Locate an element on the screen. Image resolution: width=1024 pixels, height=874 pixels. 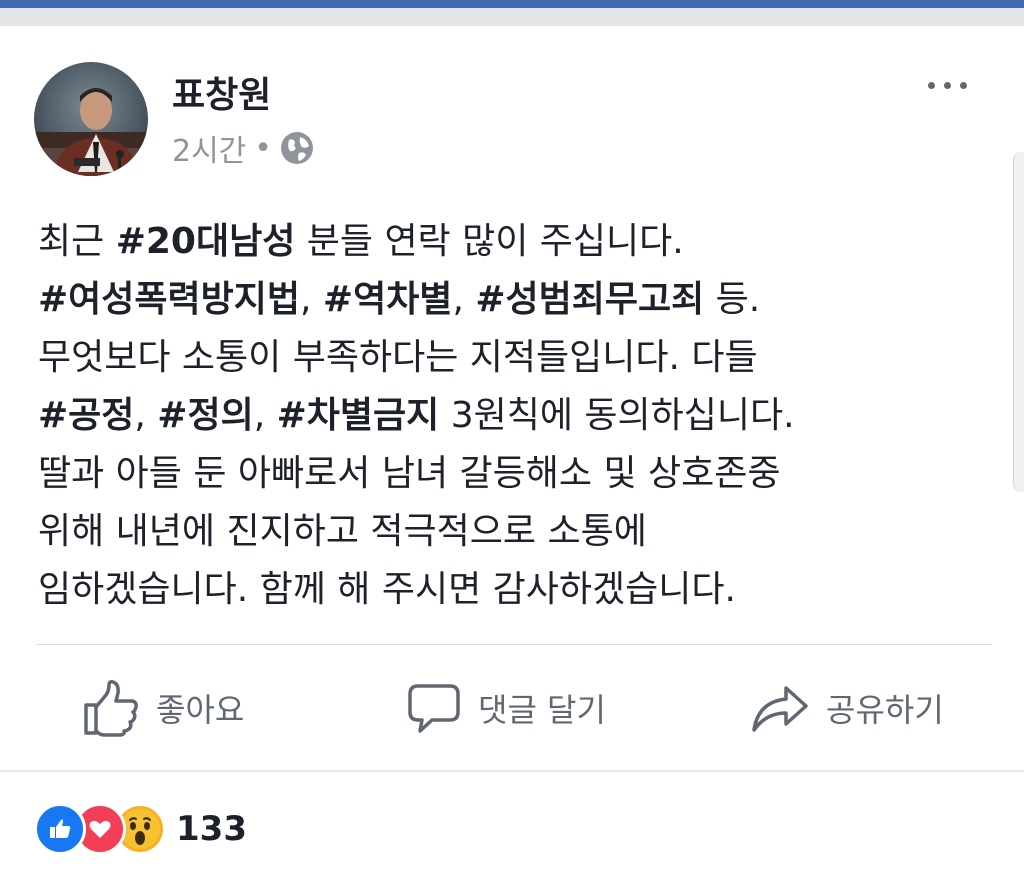
action-bar: 좋아요 댓글 달기 공유하기 is located at coordinates (512, 710).